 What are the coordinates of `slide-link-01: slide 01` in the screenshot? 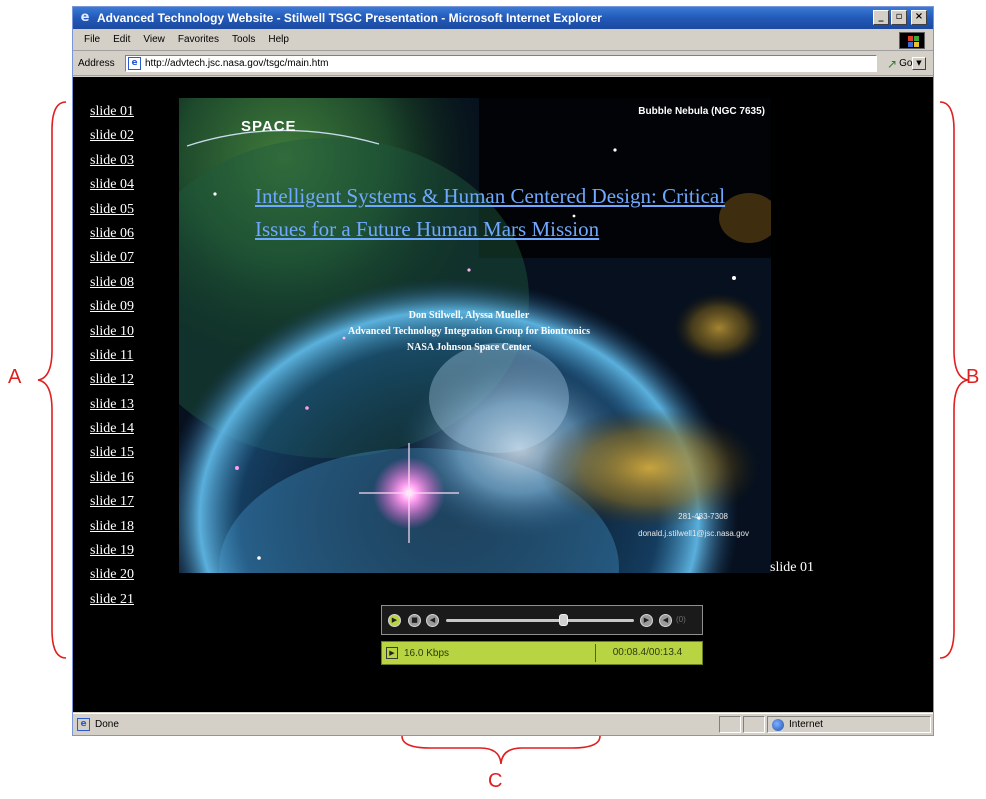 It's located at (120, 114).